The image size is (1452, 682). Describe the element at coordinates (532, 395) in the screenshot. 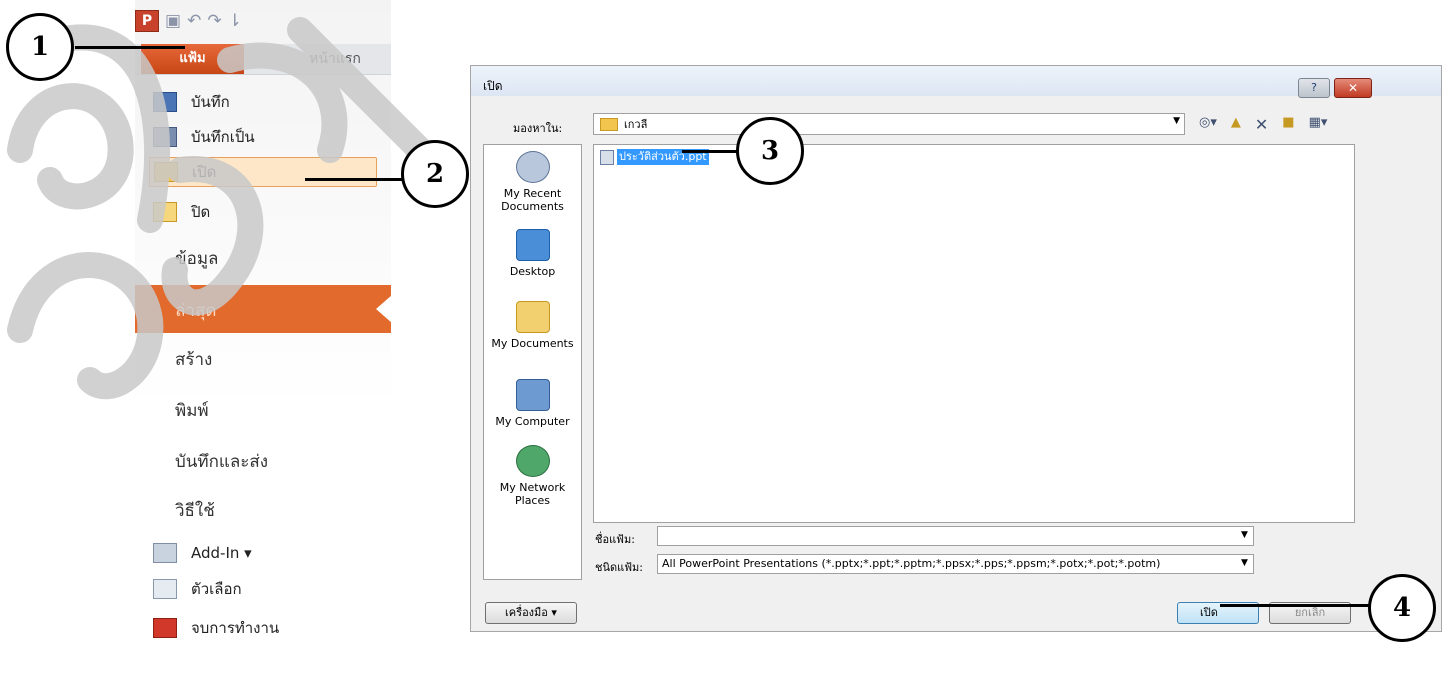

I see `my-computer-icon` at that location.